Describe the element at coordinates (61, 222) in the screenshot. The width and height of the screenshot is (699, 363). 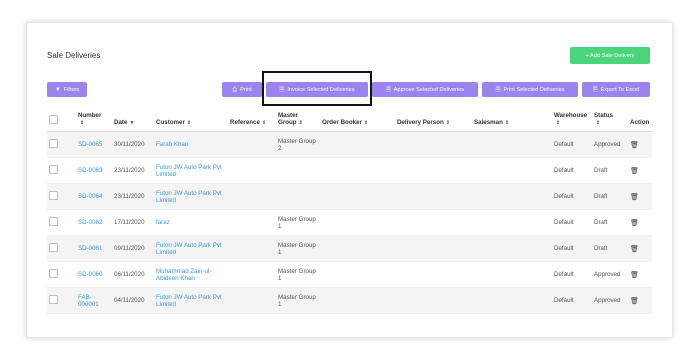
I see `row-select-cell` at that location.